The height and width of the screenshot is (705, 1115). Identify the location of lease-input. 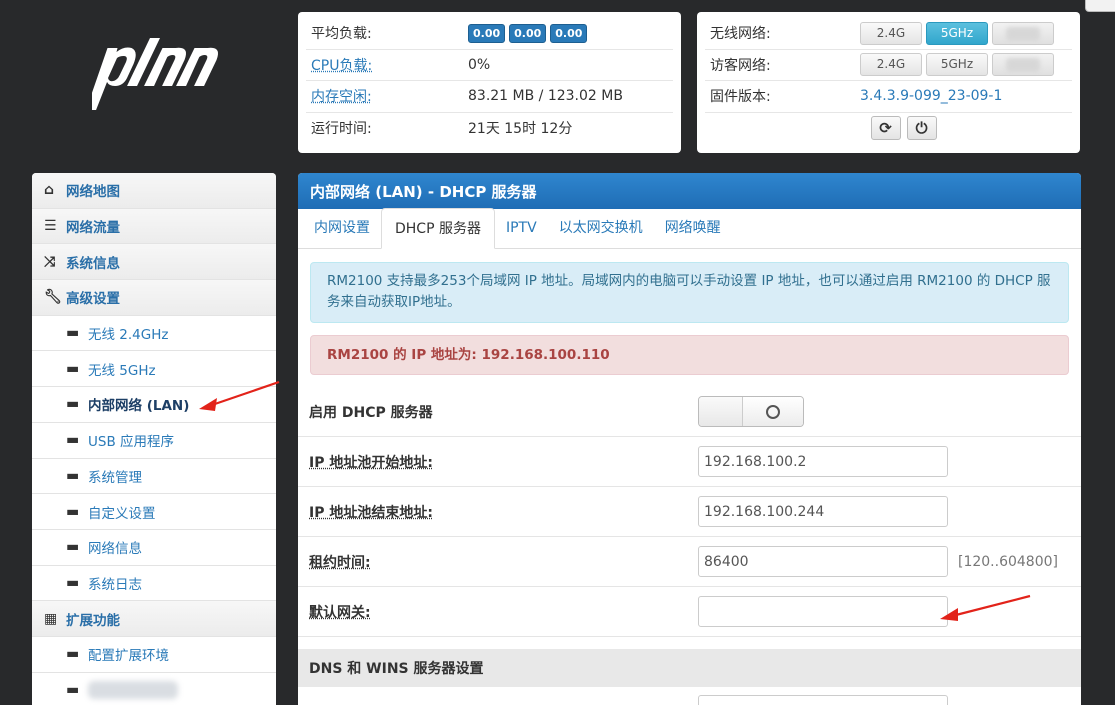
(823, 561).